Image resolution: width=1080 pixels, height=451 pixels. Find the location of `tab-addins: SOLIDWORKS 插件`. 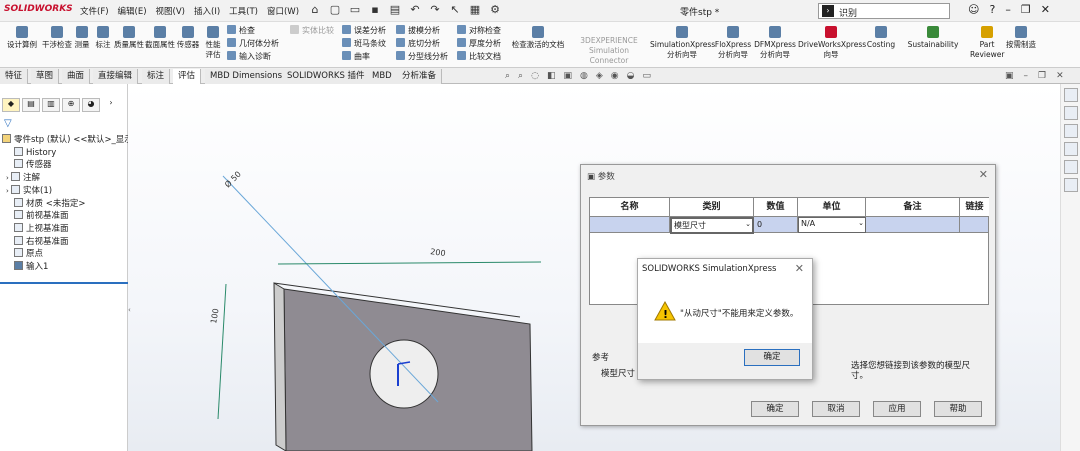

tab-addins: SOLIDWORKS 插件 is located at coordinates (326, 76).